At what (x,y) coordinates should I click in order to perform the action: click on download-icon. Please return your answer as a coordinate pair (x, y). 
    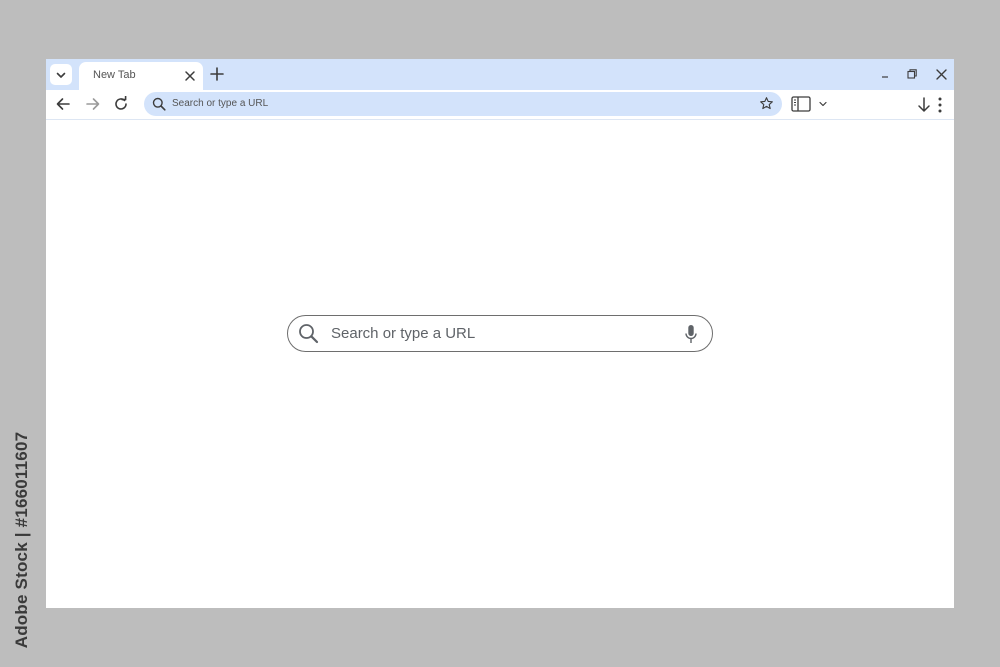
    Looking at the image, I should click on (924, 105).